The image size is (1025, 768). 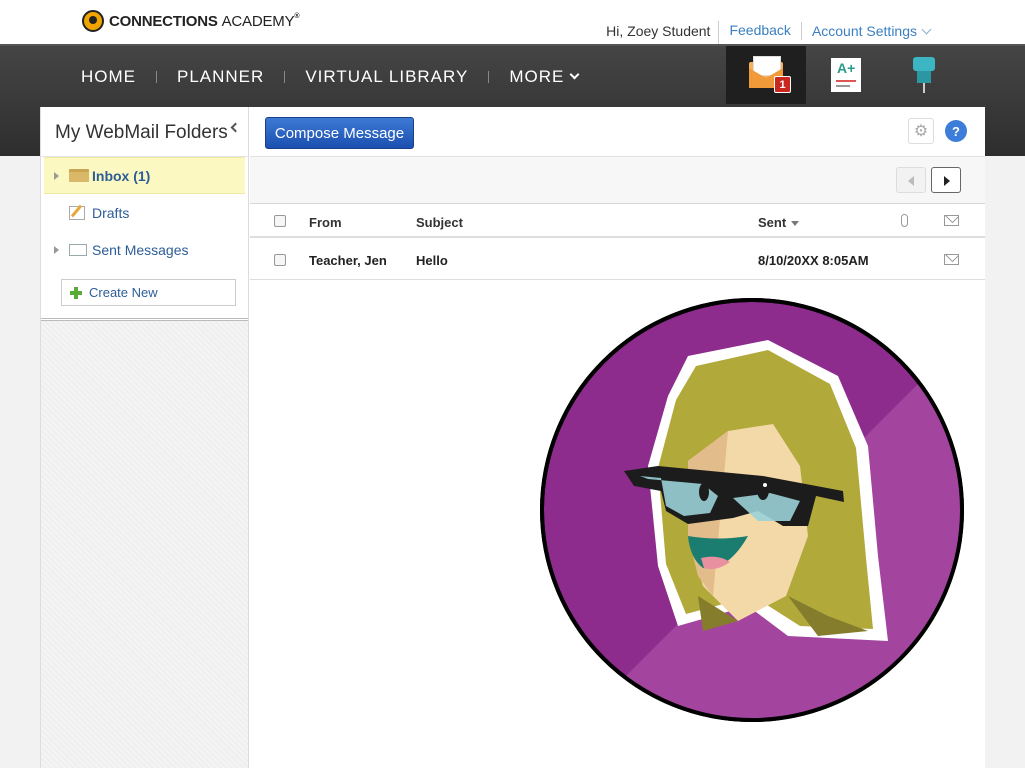 I want to click on account-settings-label: Account Settings, so click(x=864, y=31).